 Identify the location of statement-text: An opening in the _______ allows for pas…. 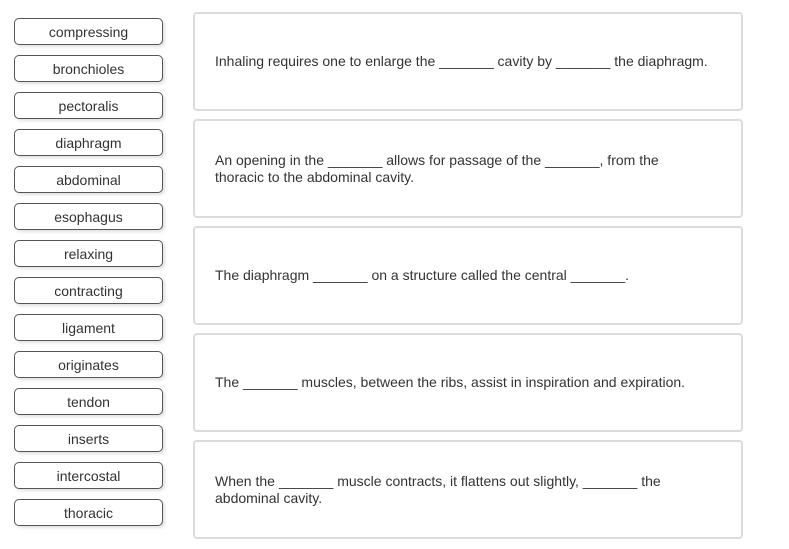
(437, 168).